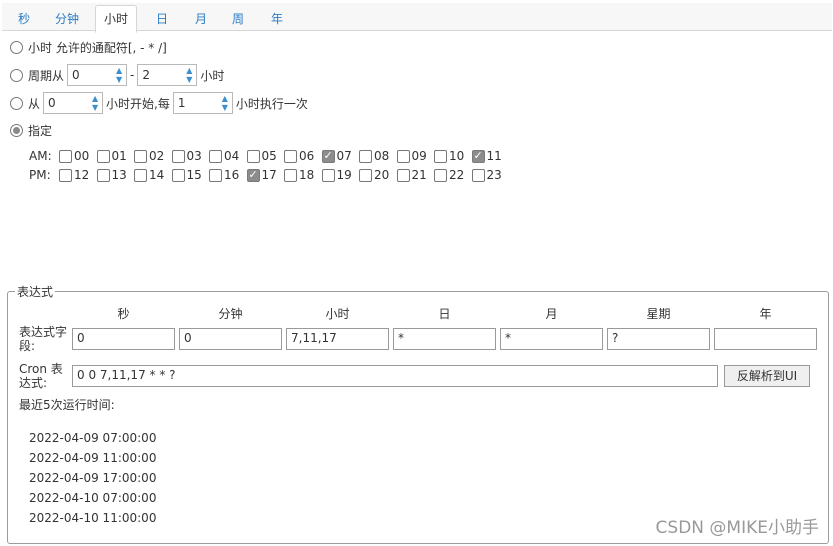 This screenshot has height=546, width=833. I want to click on hour-item-14: 14, so click(151, 175).